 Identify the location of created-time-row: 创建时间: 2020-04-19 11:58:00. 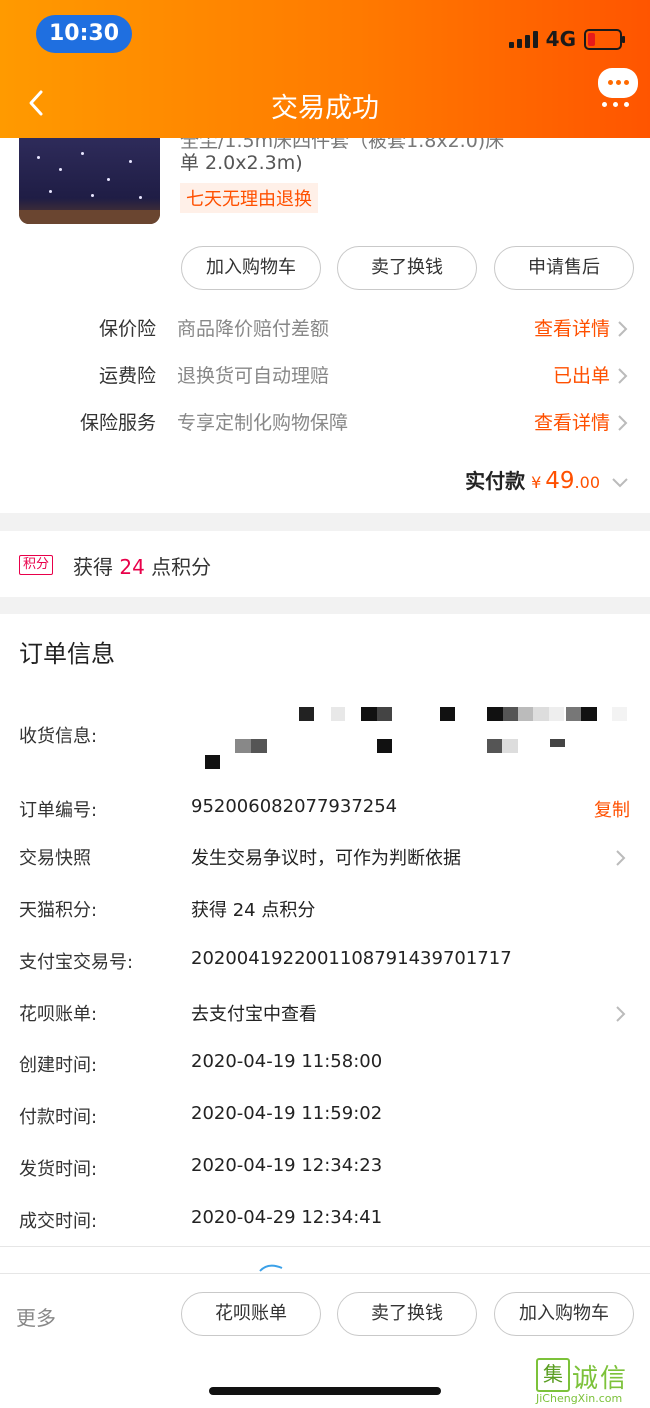
(325, 1065).